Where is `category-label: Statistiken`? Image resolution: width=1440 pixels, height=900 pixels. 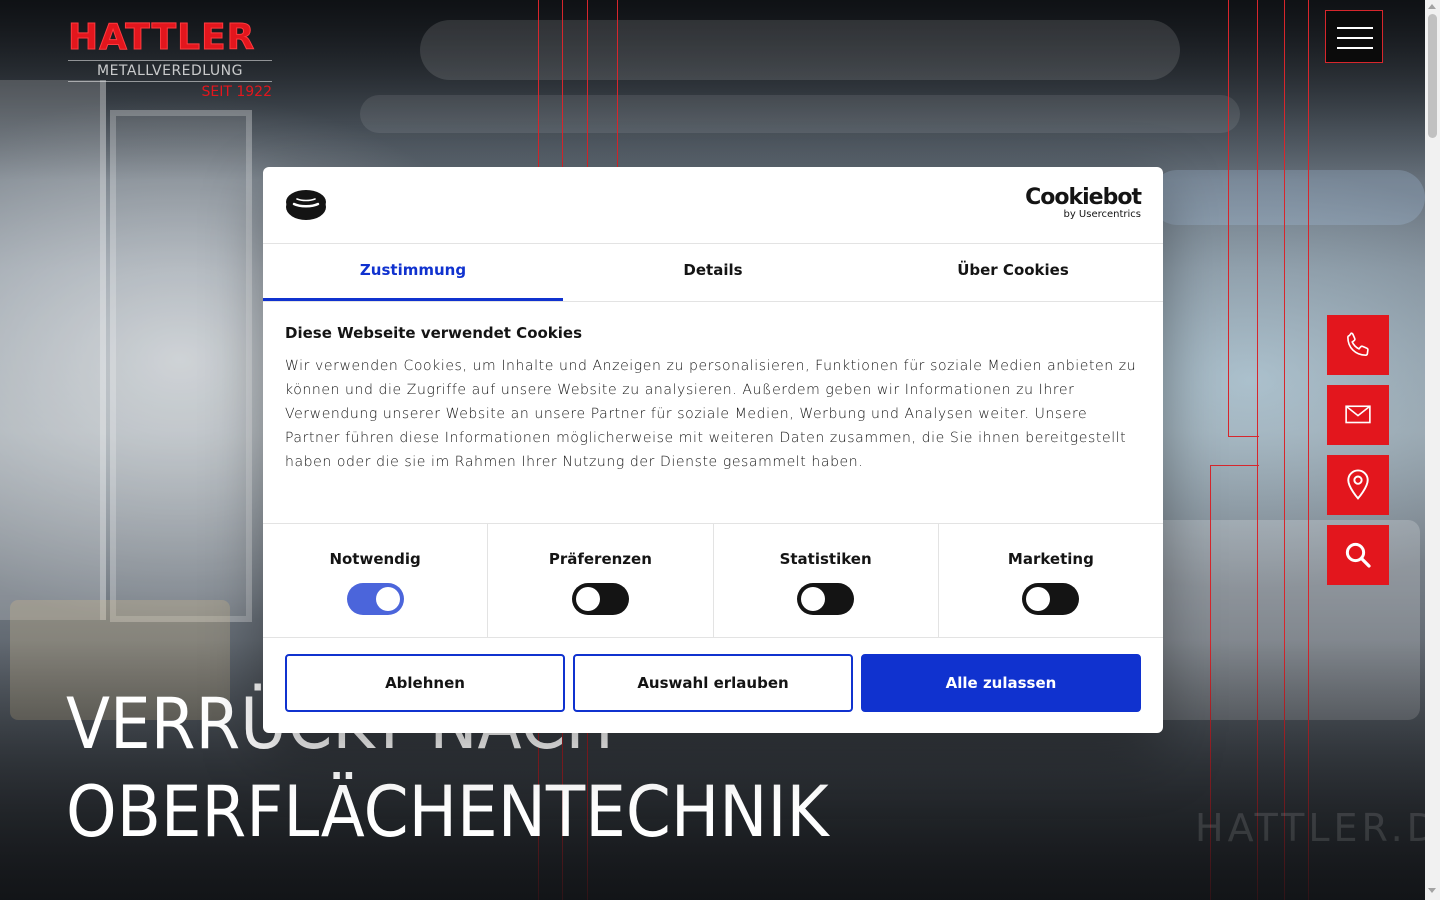
category-label: Statistiken is located at coordinates (825, 559).